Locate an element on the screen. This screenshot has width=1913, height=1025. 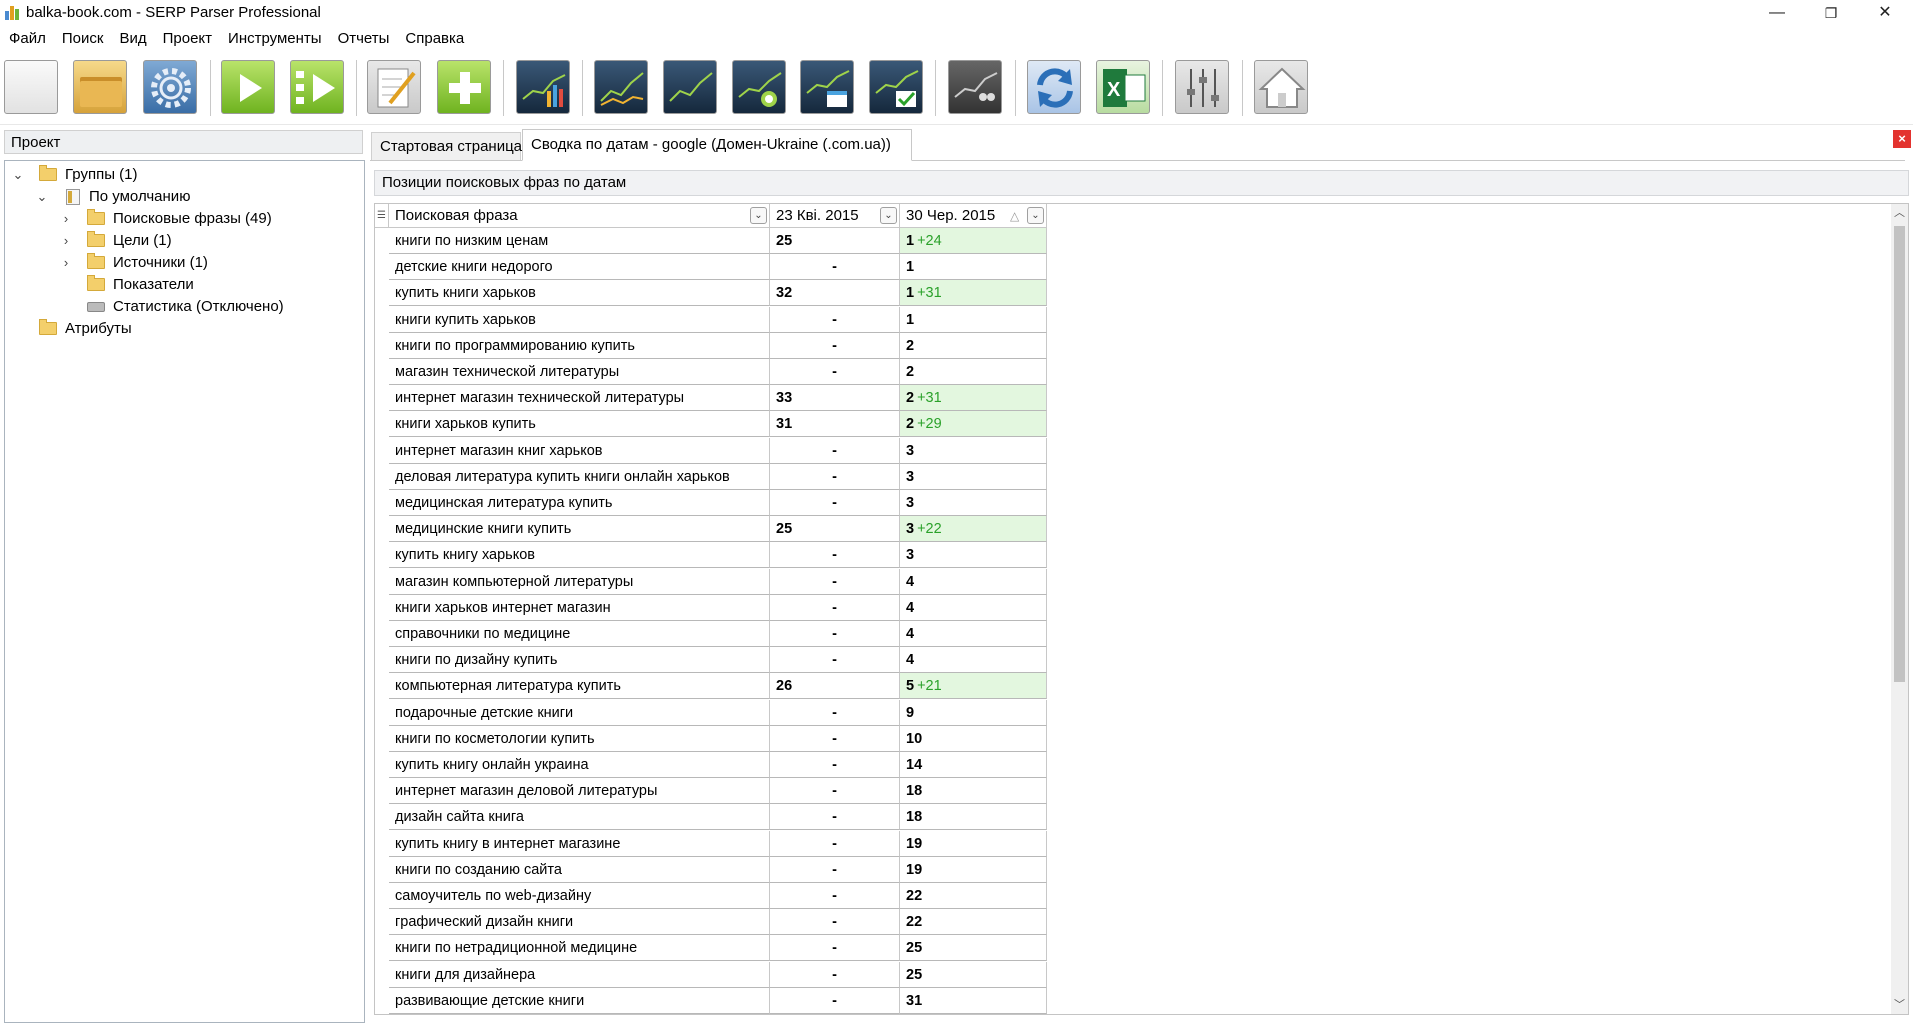
table-row: развивающие детские книги -31 is located at coordinates (711, 1000).